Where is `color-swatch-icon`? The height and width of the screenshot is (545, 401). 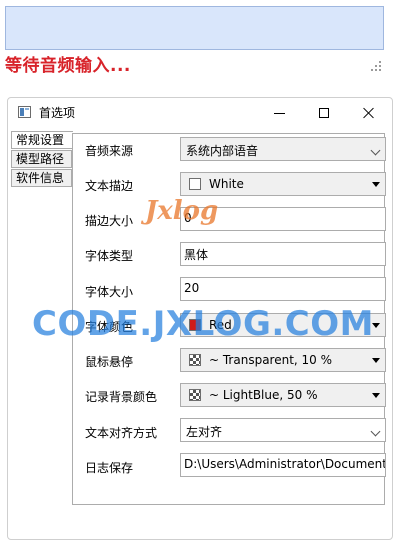
color-swatch-icon is located at coordinates (195, 184).